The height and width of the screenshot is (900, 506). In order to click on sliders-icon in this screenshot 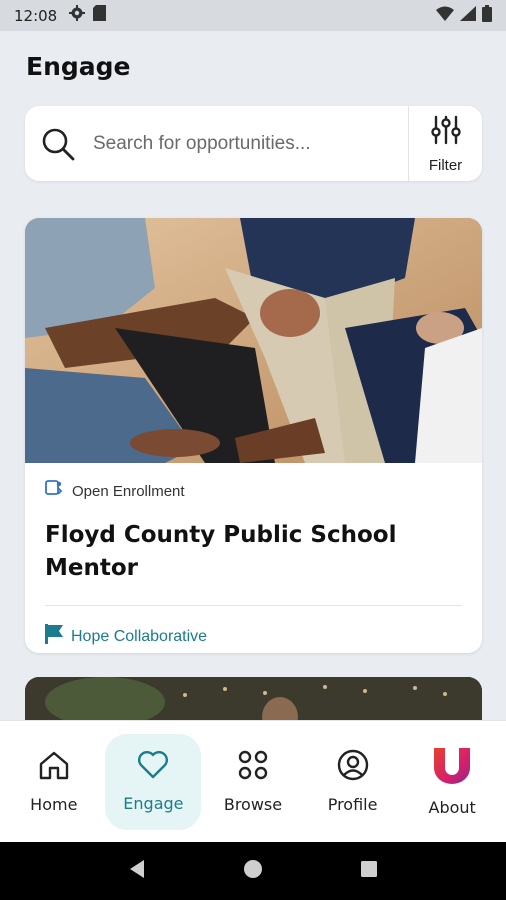, I will do `click(446, 132)`.